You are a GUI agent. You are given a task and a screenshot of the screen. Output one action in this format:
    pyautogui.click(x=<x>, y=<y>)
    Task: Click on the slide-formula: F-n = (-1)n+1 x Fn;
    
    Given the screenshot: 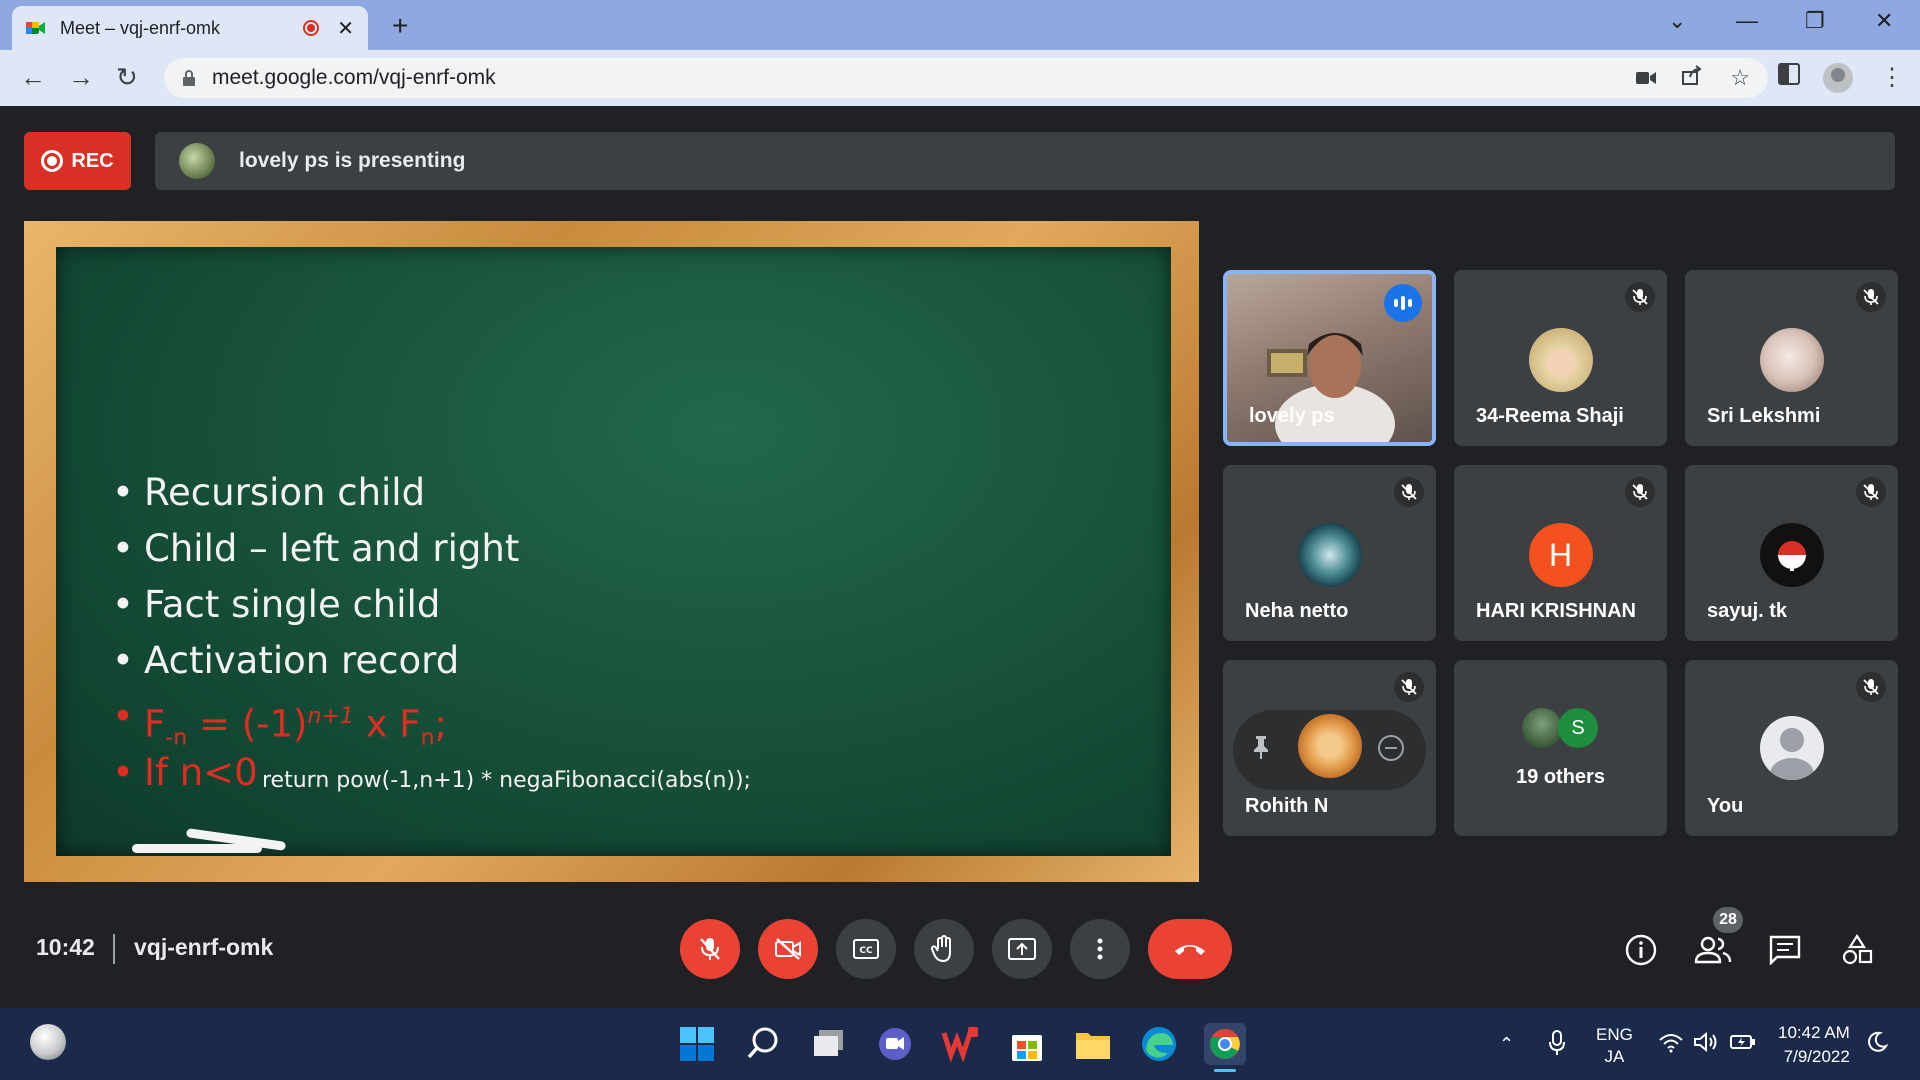 What is the action you would take?
    pyautogui.click(x=315, y=720)
    